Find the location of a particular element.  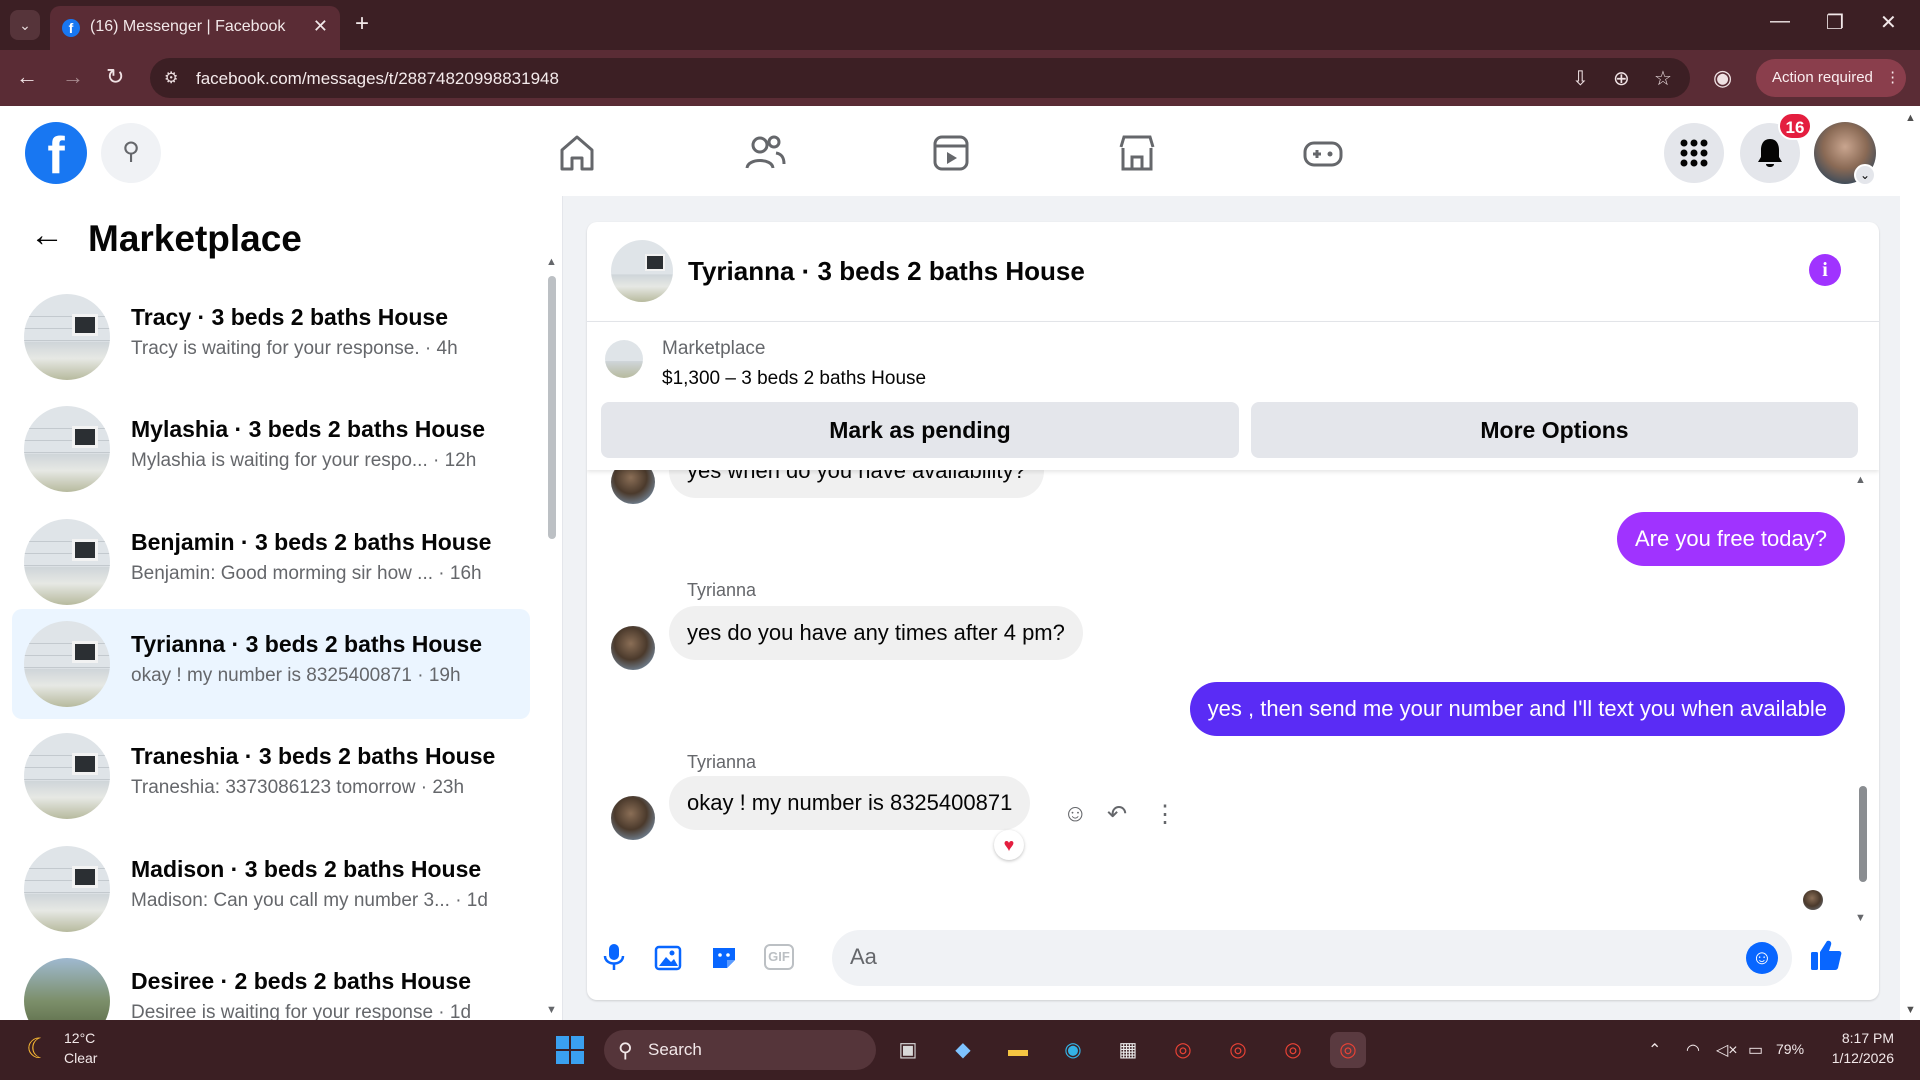

store-icon: ▦ is located at coordinates (1128, 1050).